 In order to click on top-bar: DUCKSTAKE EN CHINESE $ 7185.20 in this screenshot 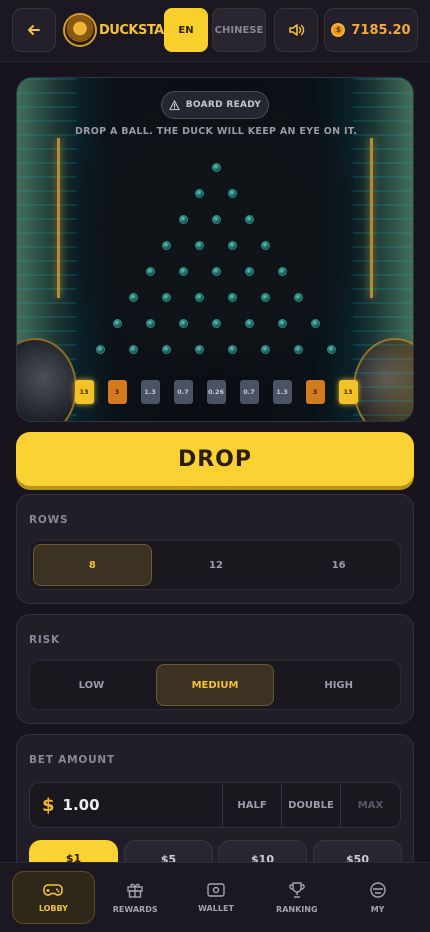, I will do `click(215, 31)`.